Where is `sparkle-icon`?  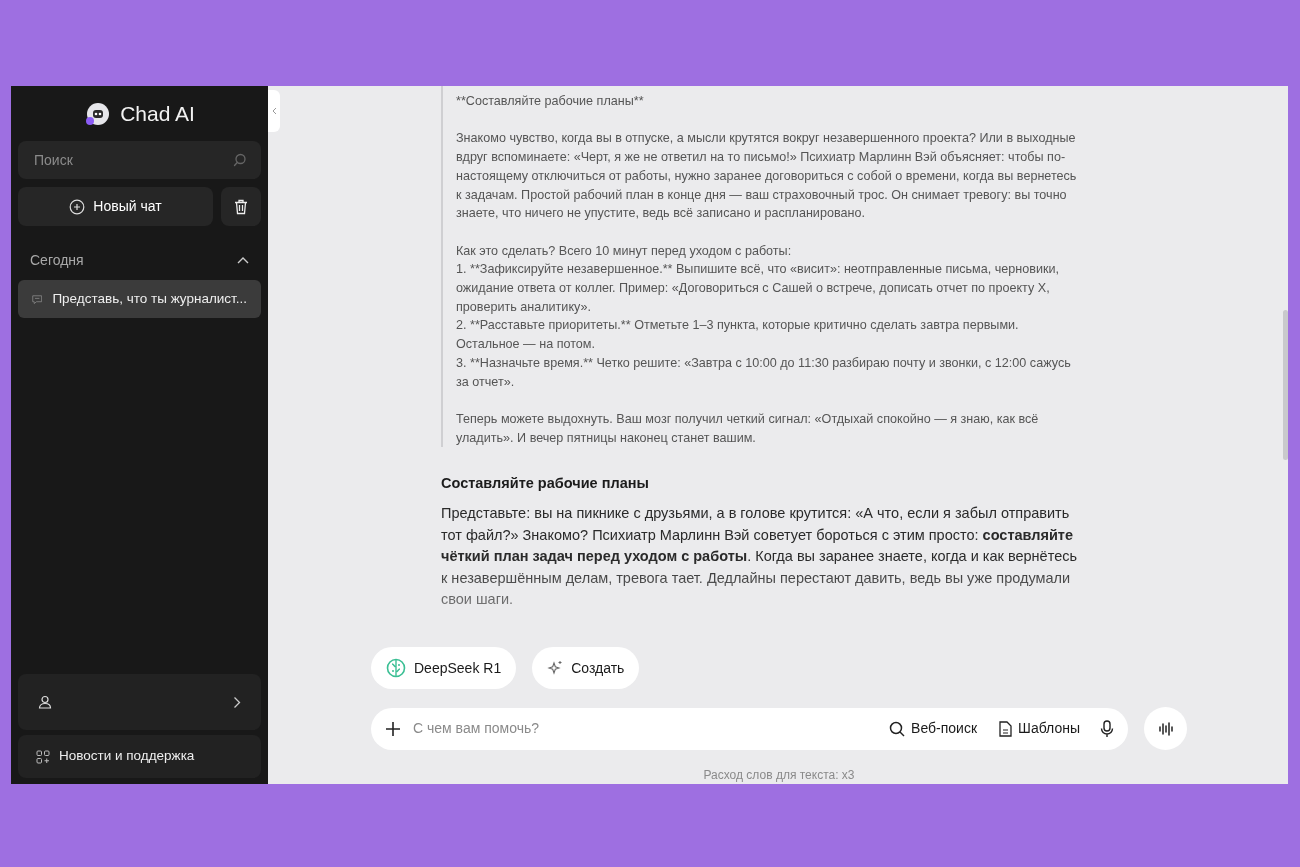 sparkle-icon is located at coordinates (555, 668).